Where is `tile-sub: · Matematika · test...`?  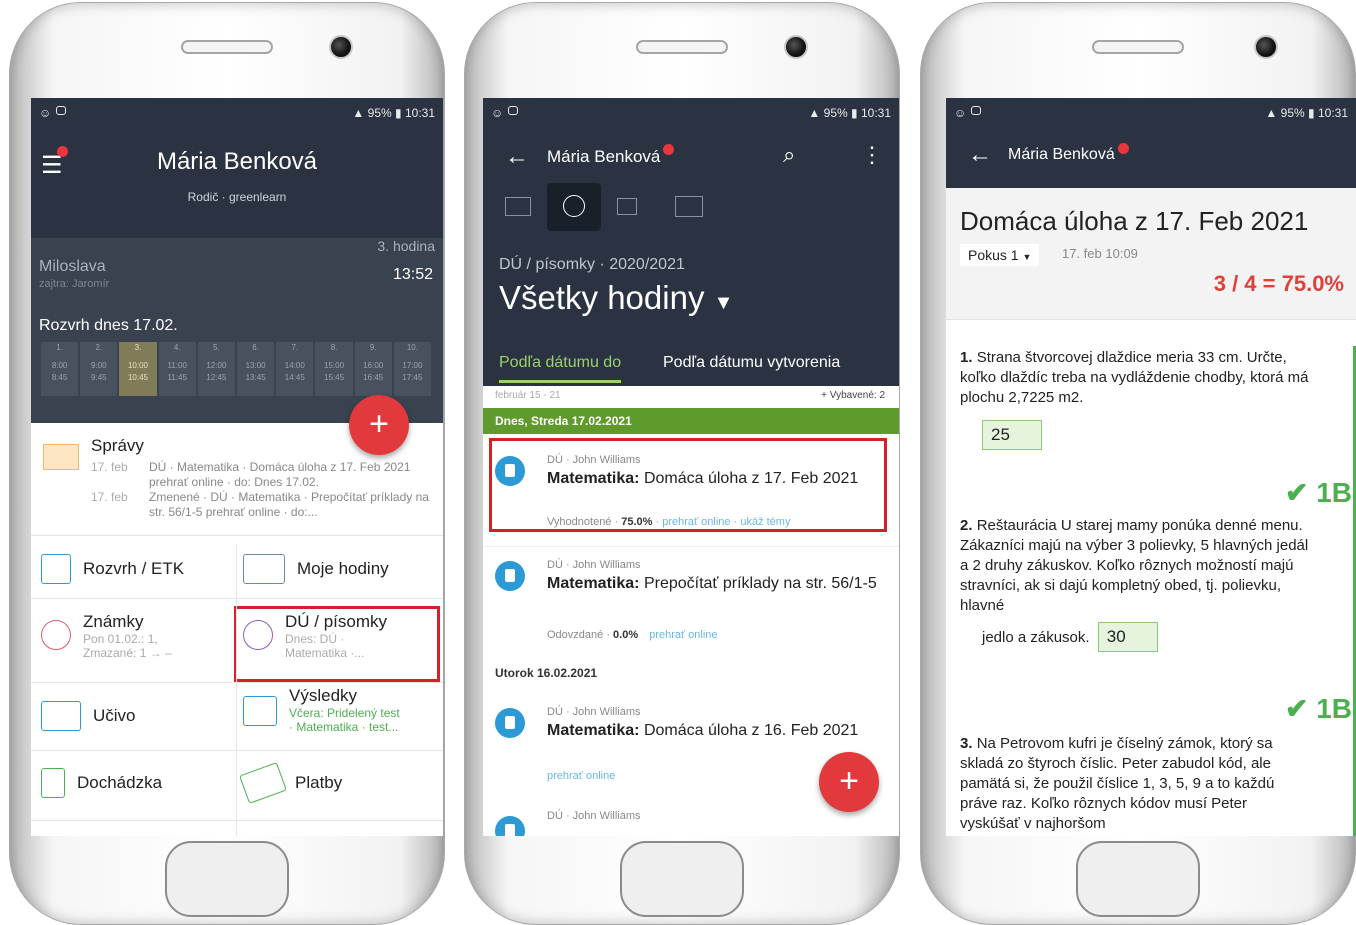 tile-sub: · Matematika · test... is located at coordinates (344, 727).